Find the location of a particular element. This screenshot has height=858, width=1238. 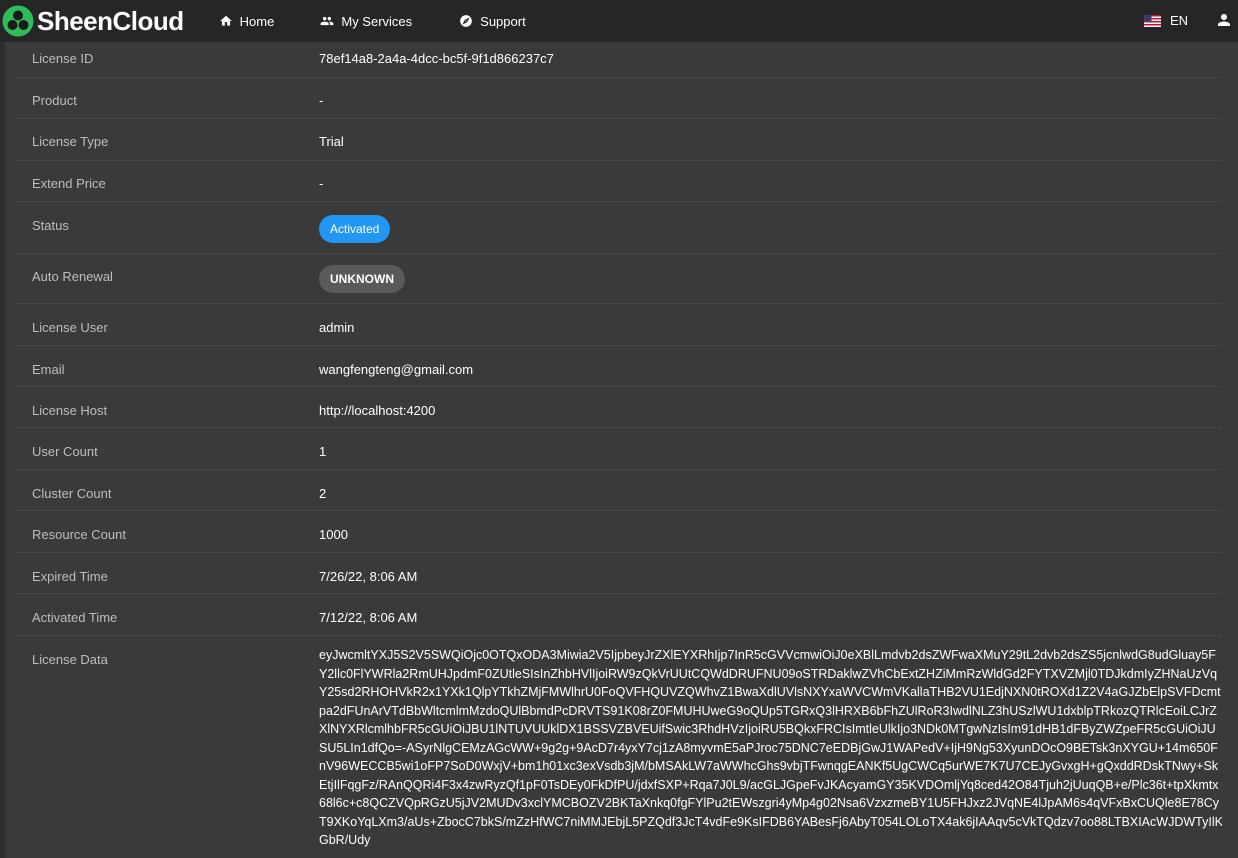

row-resource-count: Resource Count 1000 is located at coordinates (619, 532).